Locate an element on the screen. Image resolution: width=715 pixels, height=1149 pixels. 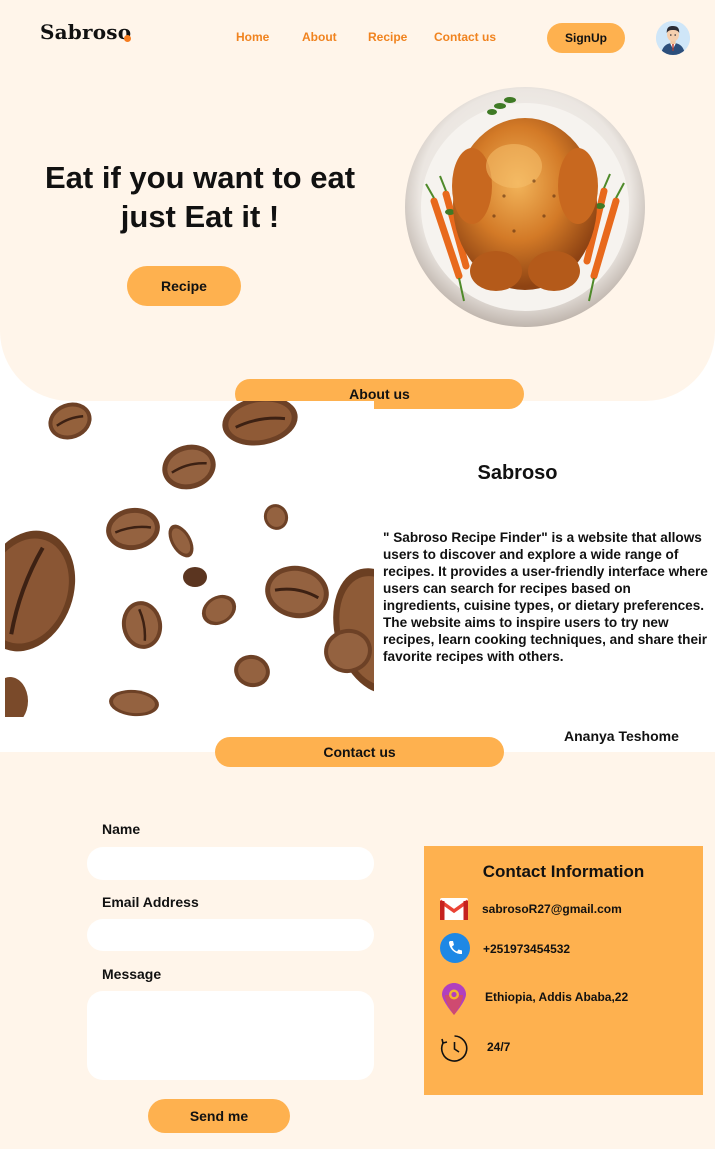
hero-title-line1: Eat if you want to eat is located at coordinates (200, 177).